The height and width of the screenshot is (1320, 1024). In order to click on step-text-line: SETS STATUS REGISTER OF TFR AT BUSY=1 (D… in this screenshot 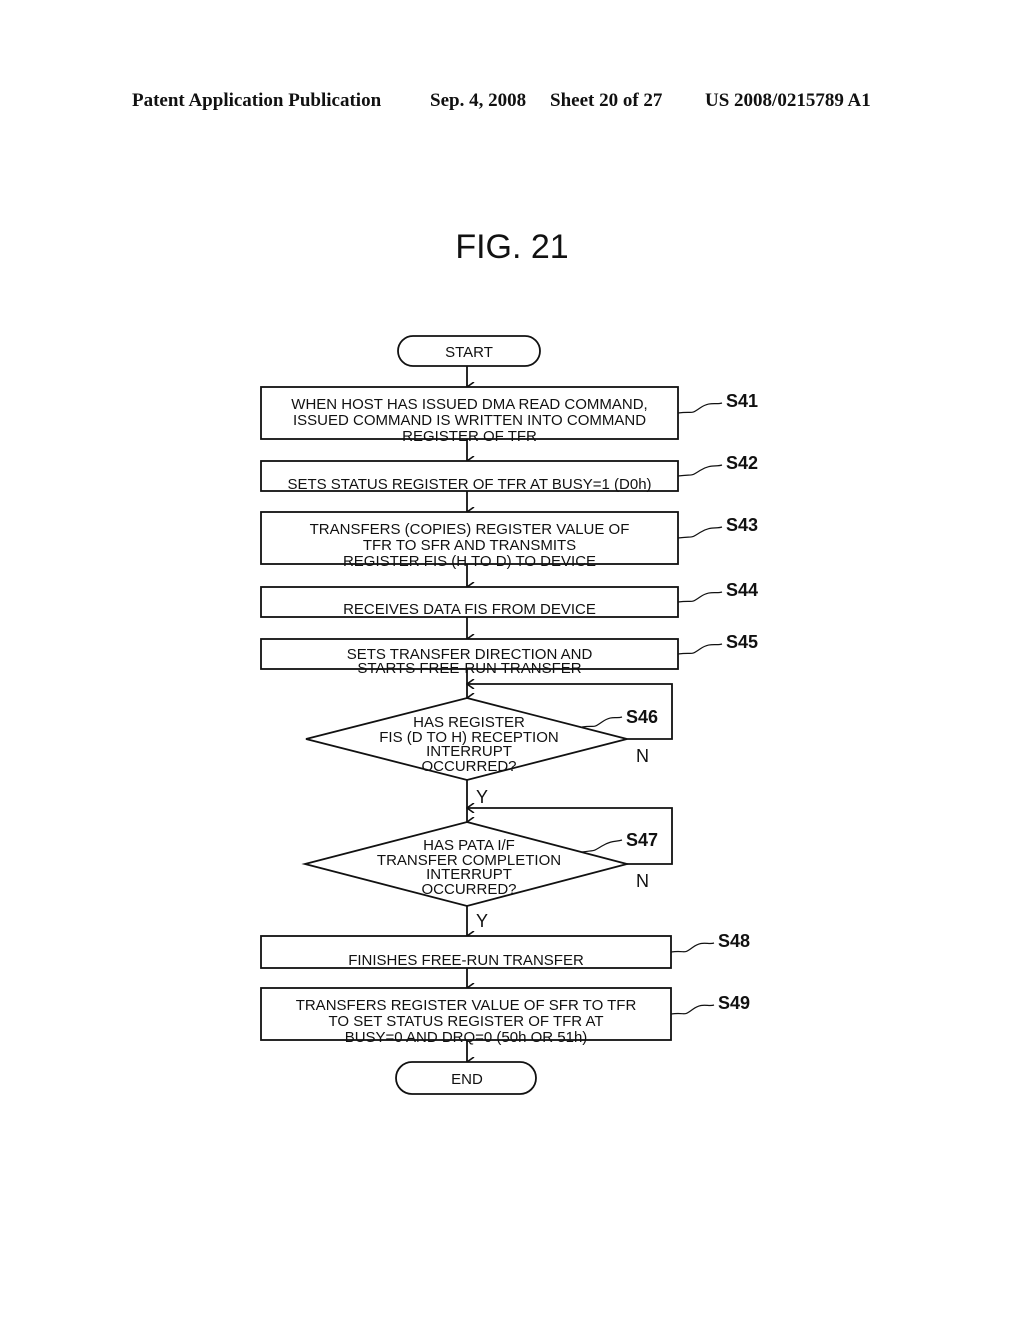, I will do `click(469, 484)`.